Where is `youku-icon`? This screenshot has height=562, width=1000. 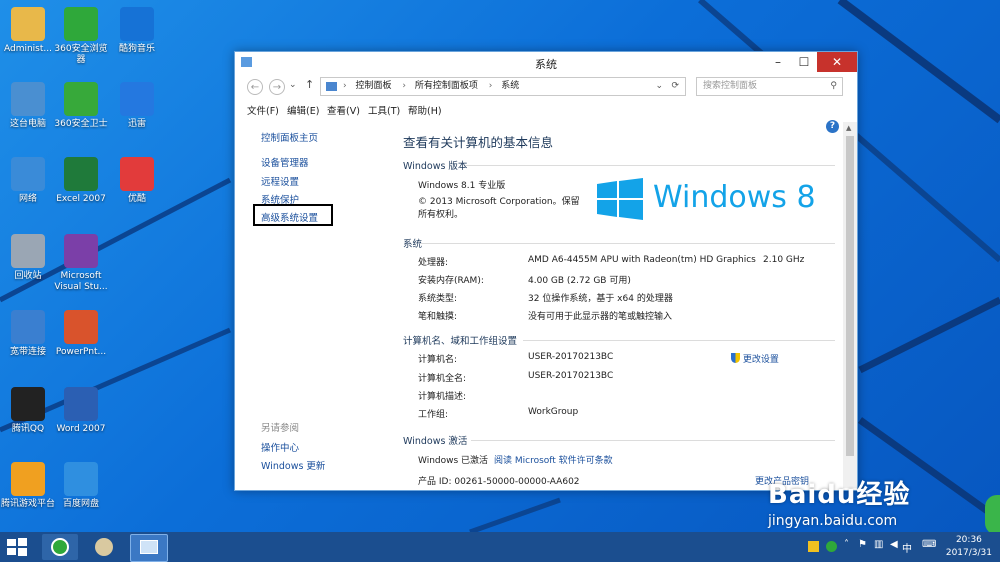
youku-icon is located at coordinates (137, 174).